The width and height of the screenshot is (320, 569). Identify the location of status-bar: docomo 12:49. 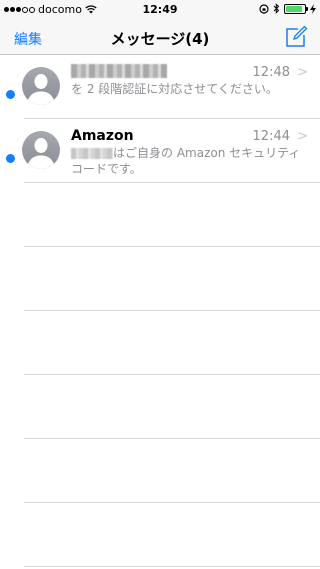
(160, 10).